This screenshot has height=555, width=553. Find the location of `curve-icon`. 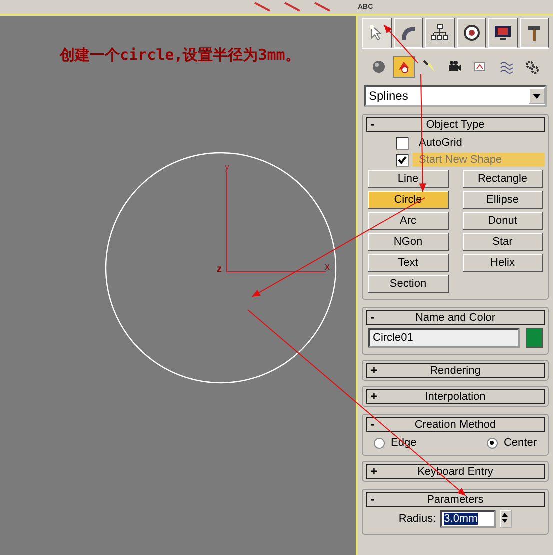

curve-icon is located at coordinates (408, 33).